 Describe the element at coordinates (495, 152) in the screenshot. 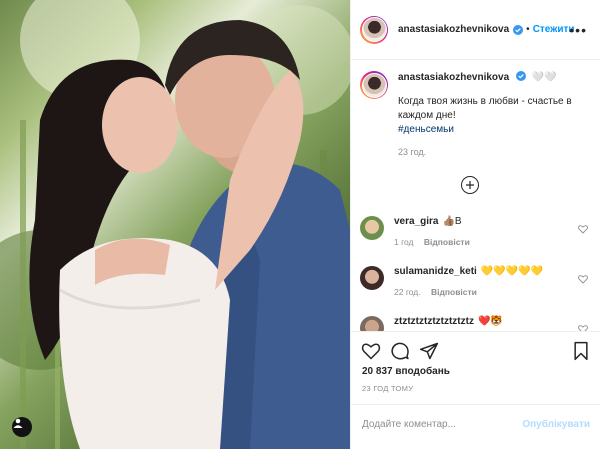

I see `caption-time: 23 год.` at that location.